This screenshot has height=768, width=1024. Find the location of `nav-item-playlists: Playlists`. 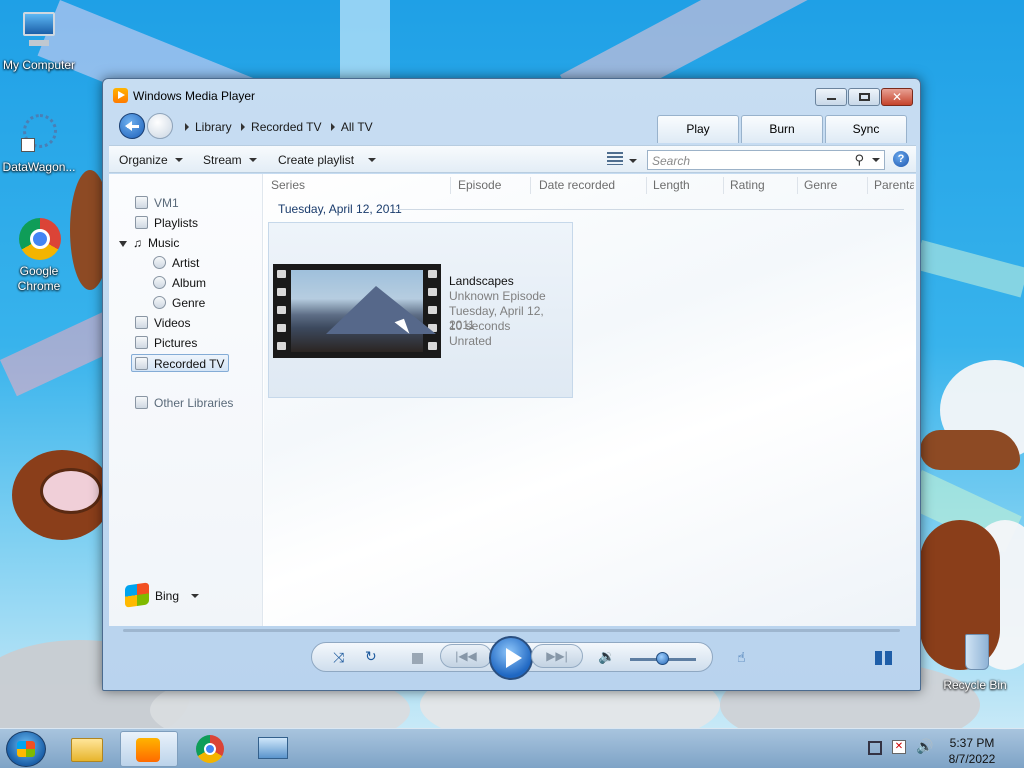

nav-item-playlists: Playlists is located at coordinates (166, 223).